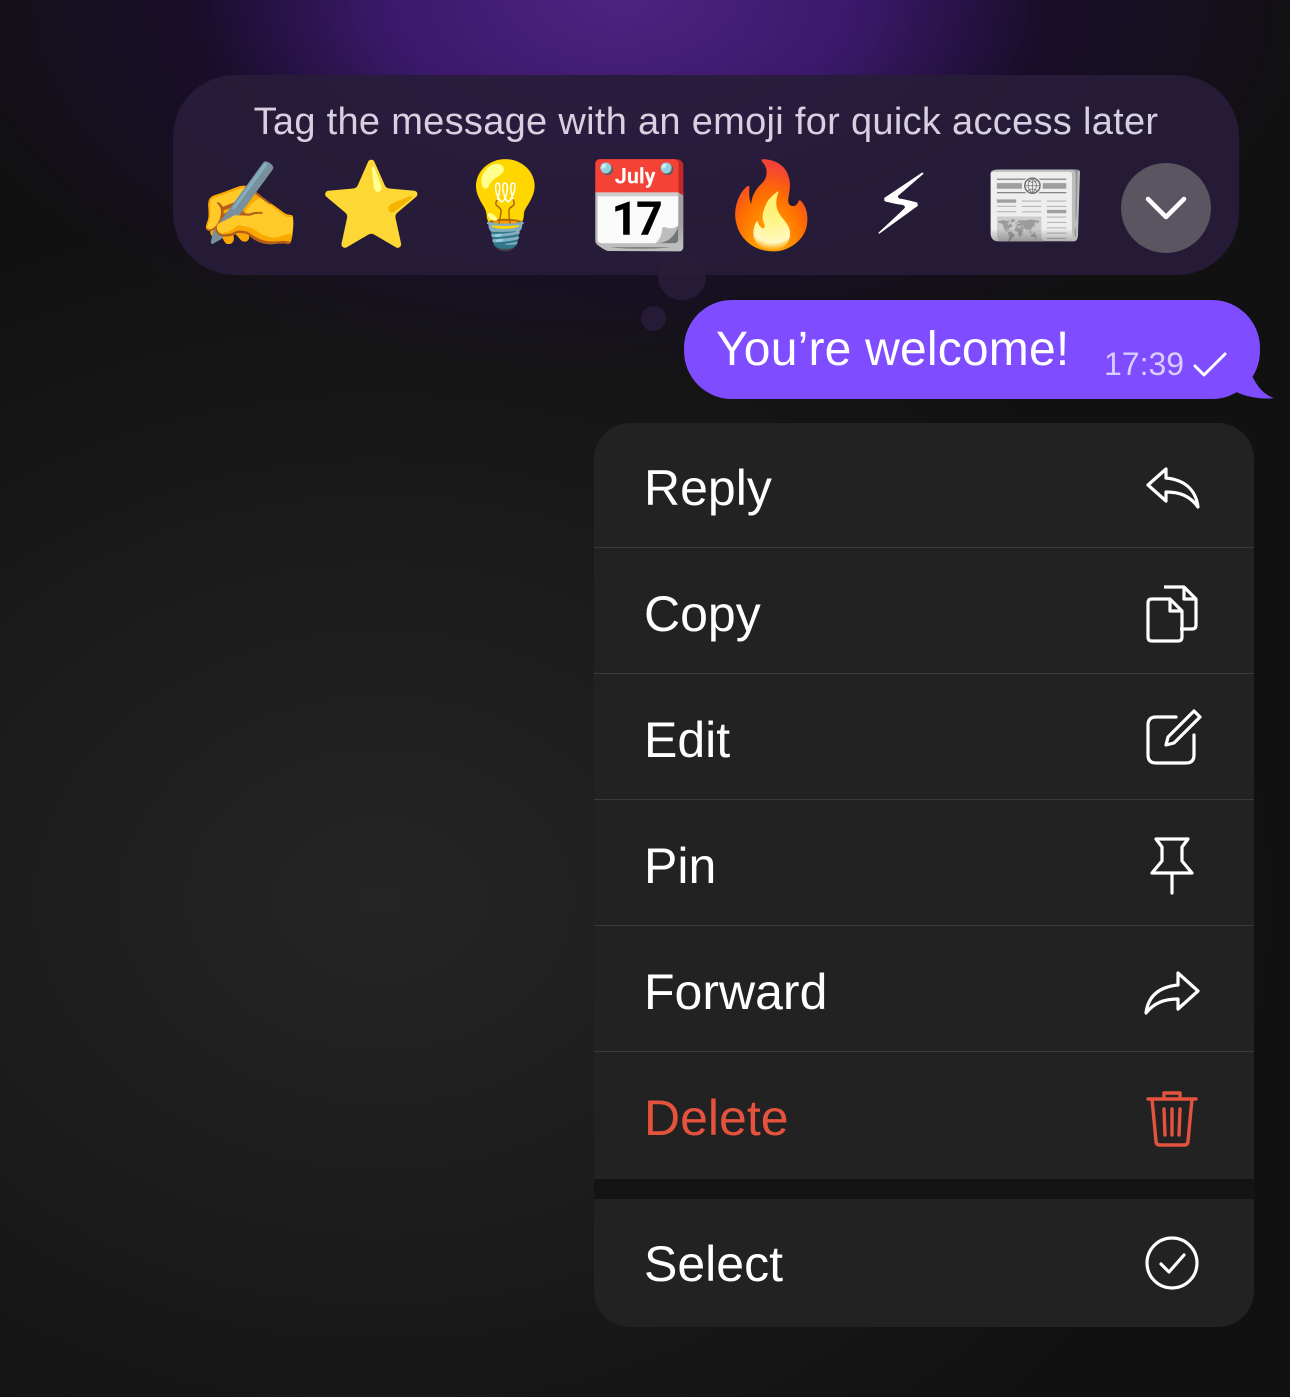 The width and height of the screenshot is (1290, 1397). What do you see at coordinates (771, 205) in the screenshot?
I see `fire-emoji: 🔥` at bounding box center [771, 205].